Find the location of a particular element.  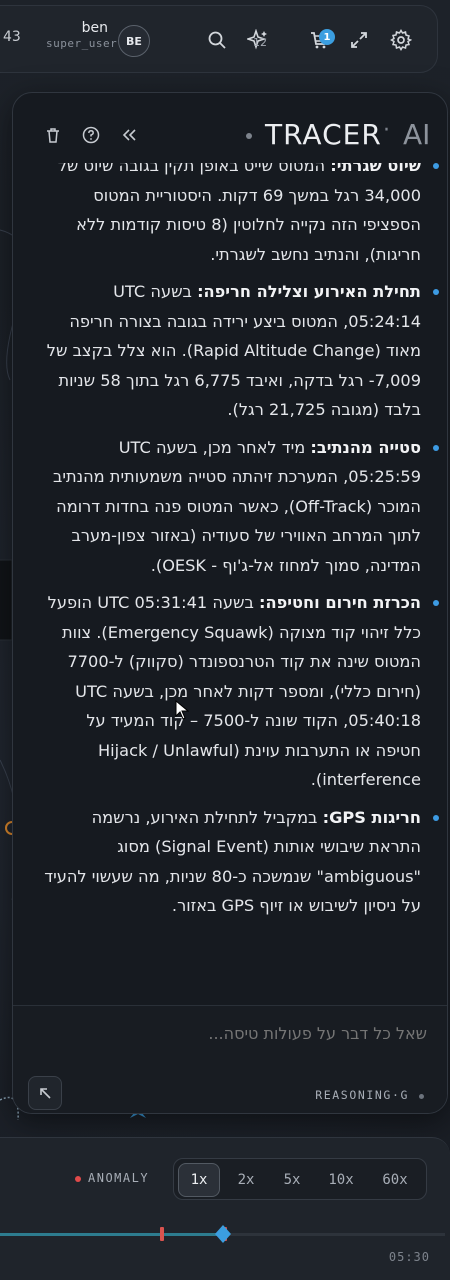

bullet-heading: שיוט שגרתי: is located at coordinates (375, 169).